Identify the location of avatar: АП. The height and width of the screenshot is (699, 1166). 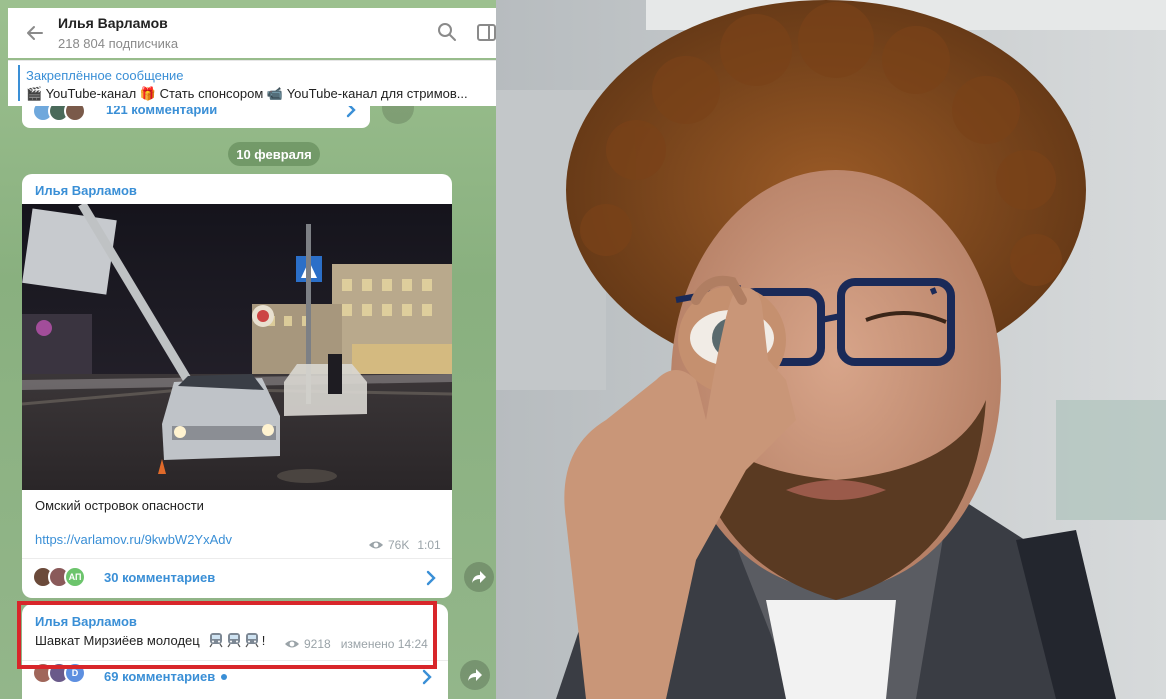
(75, 577).